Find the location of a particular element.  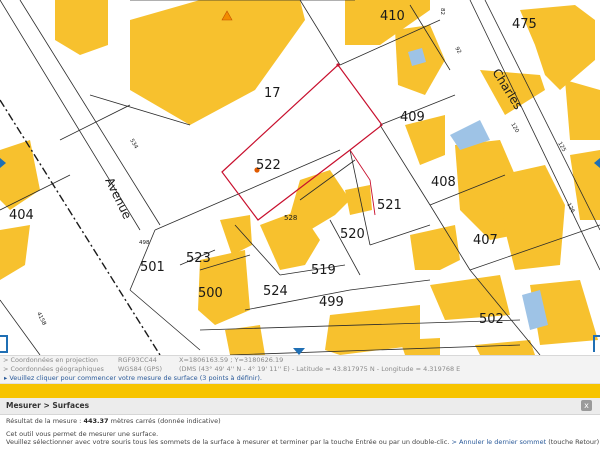

parcel-label: 475 is located at coordinates (524, 24).